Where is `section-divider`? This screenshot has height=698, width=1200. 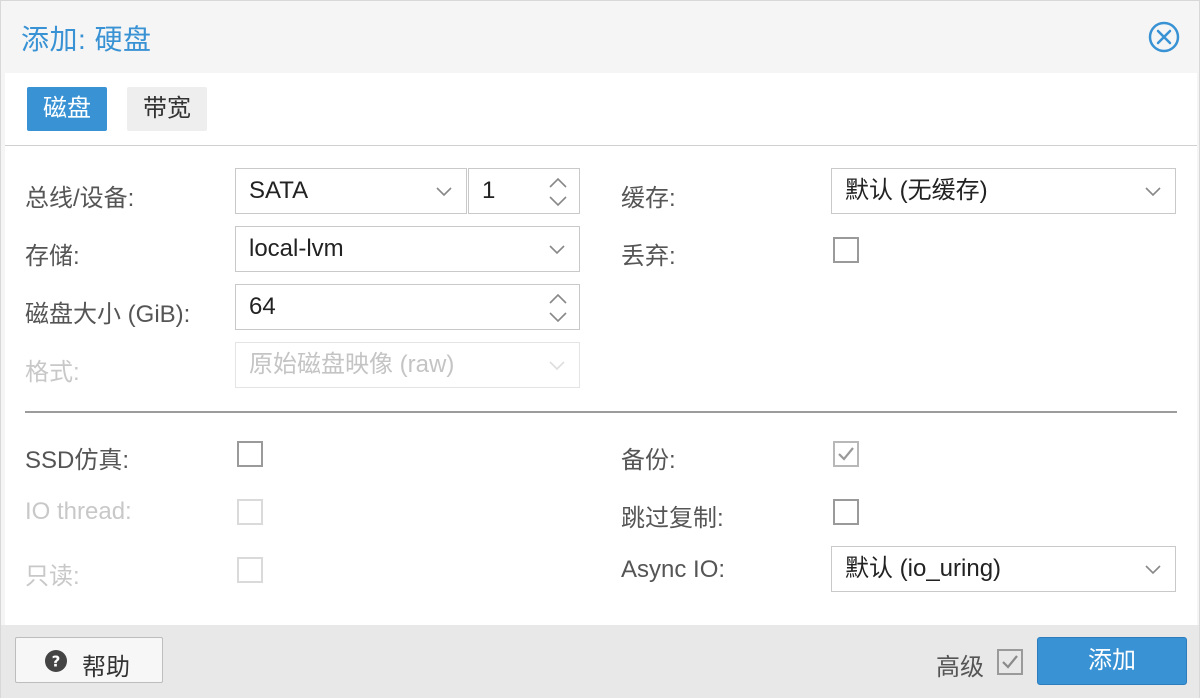 section-divider is located at coordinates (601, 412).